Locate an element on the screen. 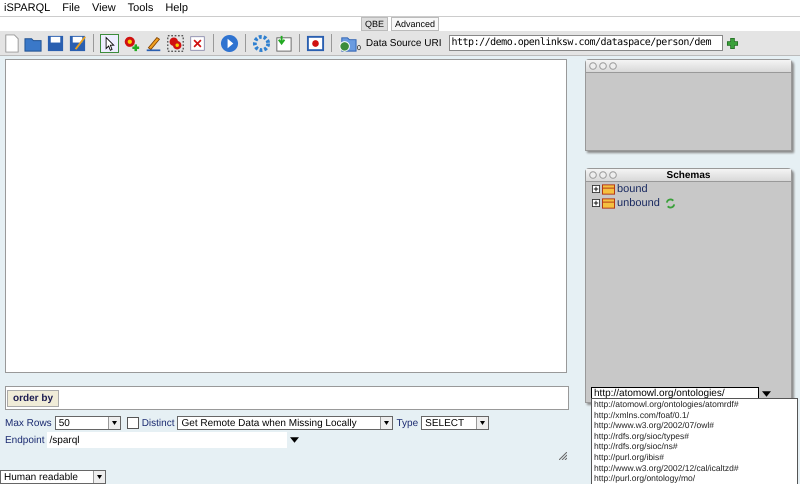 This screenshot has height=484, width=800. dropdown-option: http://www.w3.org/2002/12/cal/icaltzd# is located at coordinates (695, 468).